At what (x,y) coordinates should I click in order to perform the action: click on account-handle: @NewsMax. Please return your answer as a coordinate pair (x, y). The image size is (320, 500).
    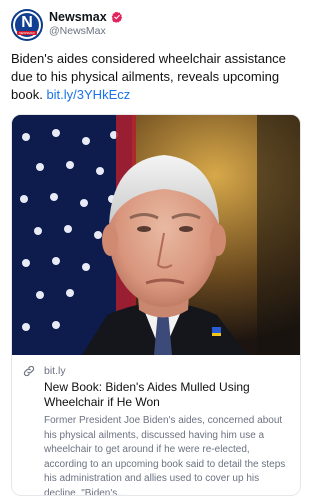
    Looking at the image, I should click on (86, 31).